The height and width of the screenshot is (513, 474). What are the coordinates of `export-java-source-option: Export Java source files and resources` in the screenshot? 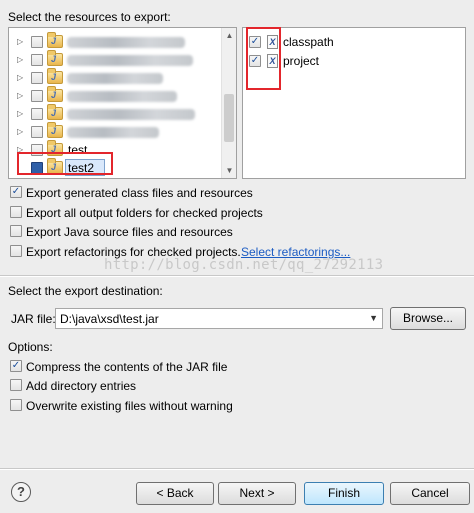 It's located at (160, 232).